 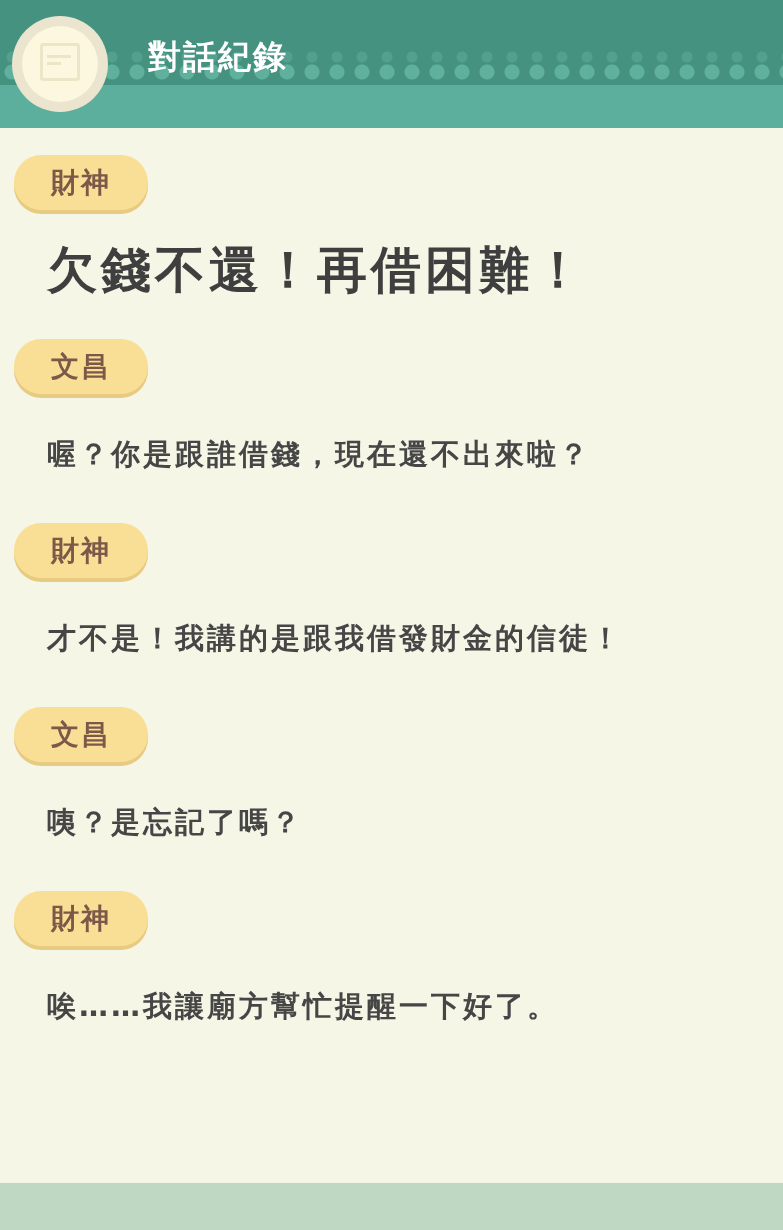 I want to click on message-text: 才不是！我講的是跟我借發財金的信徒！, so click(x=335, y=638).